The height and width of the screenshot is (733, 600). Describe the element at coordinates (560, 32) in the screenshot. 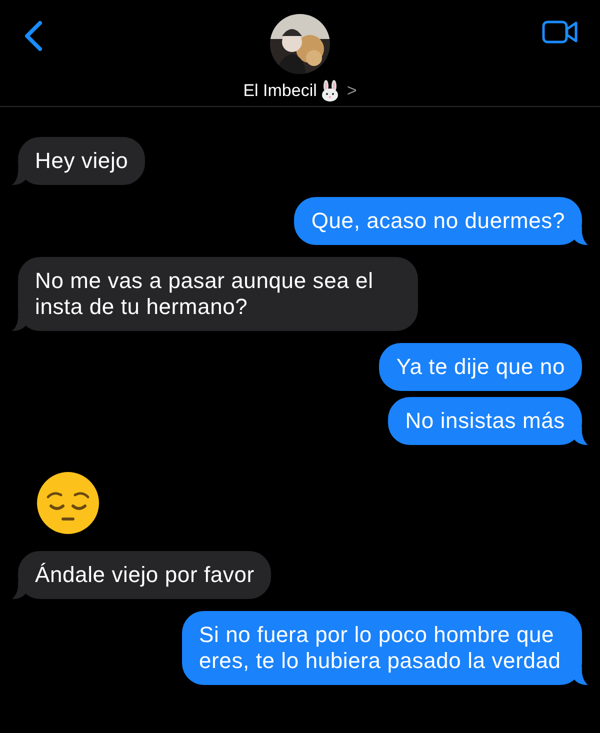

I see `video-call-icon` at that location.